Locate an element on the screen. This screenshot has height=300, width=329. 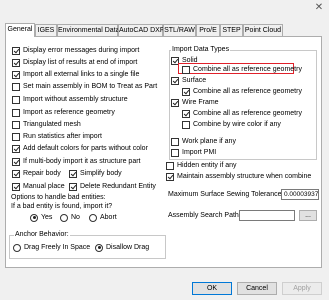
tab-iges: IGES is located at coordinates (46, 30).